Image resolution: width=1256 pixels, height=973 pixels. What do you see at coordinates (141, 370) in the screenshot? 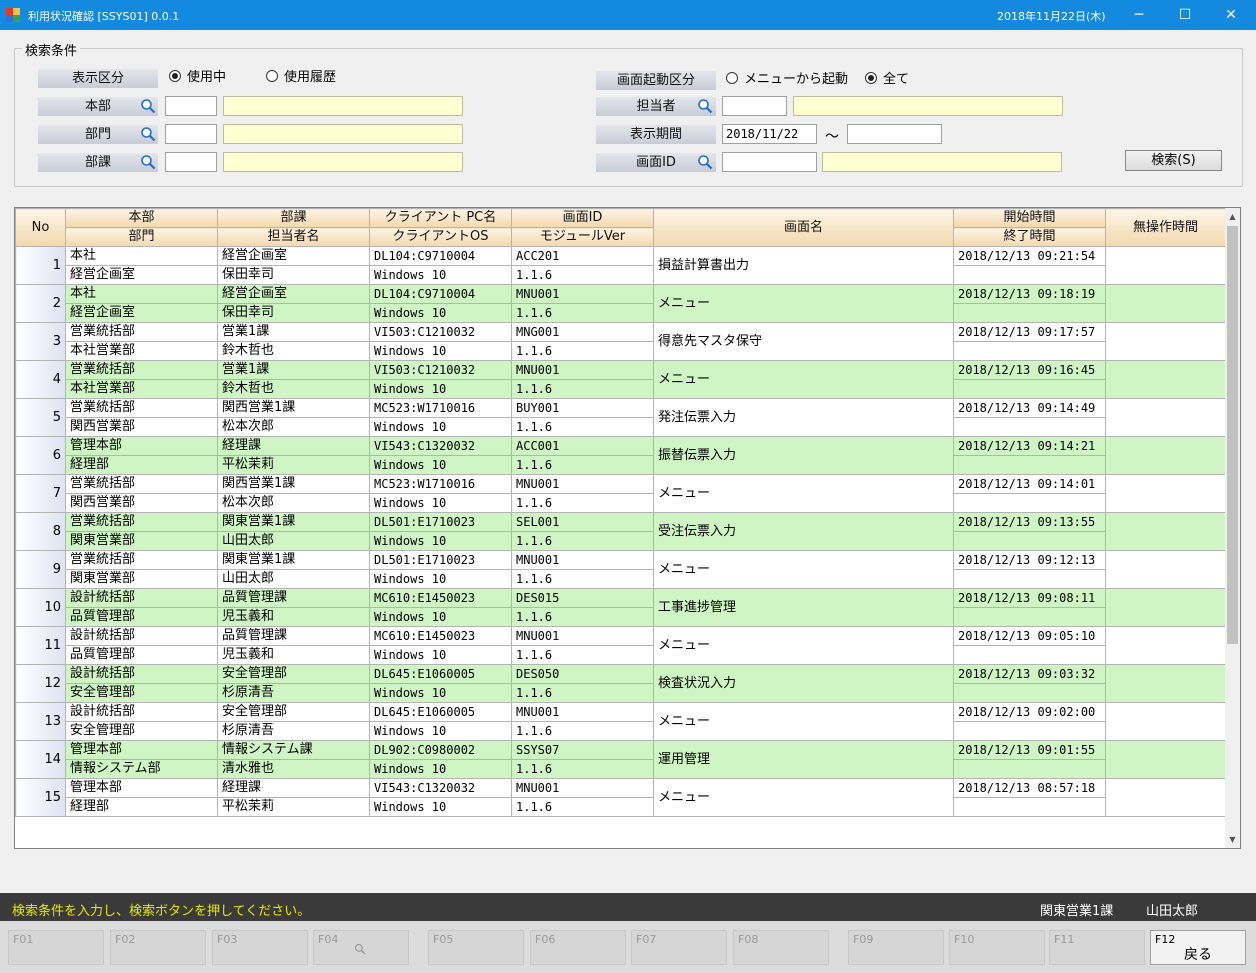
I see `cell-honbu: 営業統括部` at bounding box center [141, 370].